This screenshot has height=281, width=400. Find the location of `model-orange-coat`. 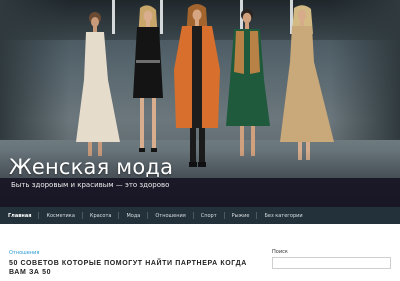

model-orange-coat is located at coordinates (197, 85).